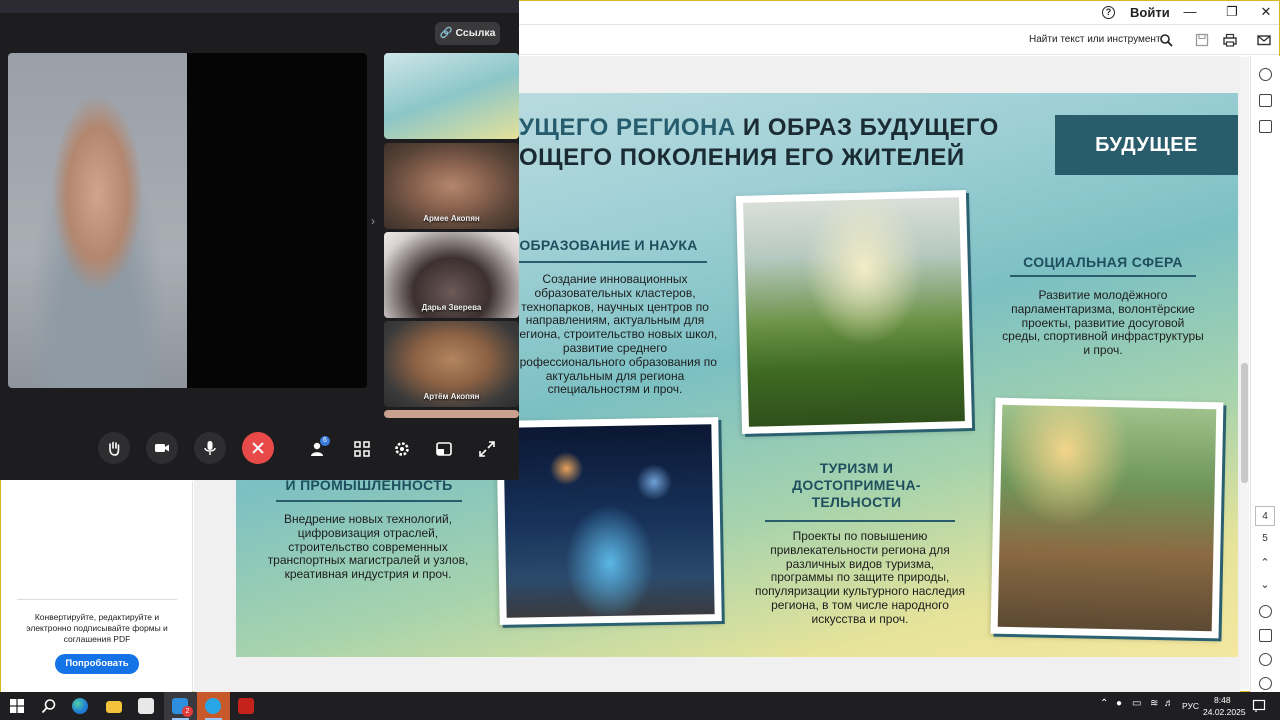 The image size is (1280, 720). I want to click on folder-icon, so click(114, 707).